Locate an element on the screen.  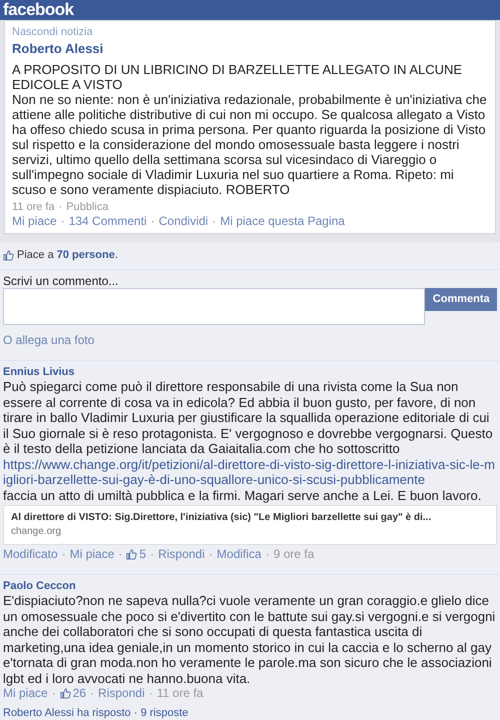
commenter-name: Paolo Ceccon is located at coordinates (250, 586).